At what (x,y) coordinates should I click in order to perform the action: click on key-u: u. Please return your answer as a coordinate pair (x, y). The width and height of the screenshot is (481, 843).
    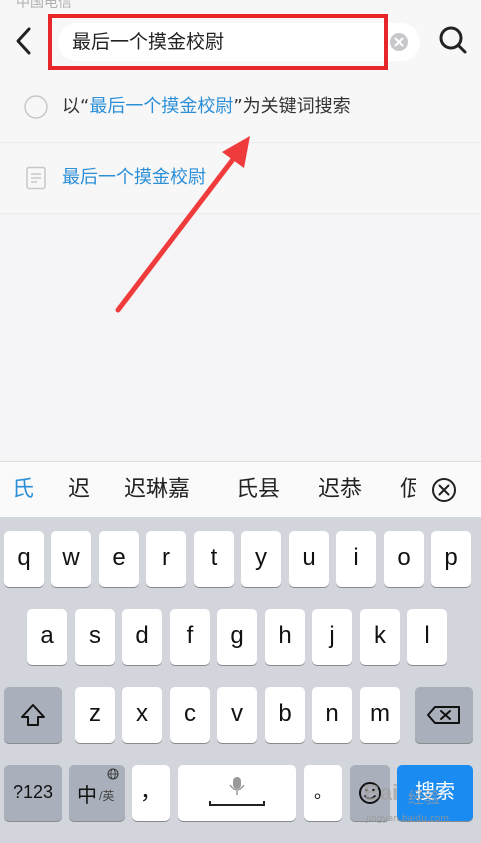
    Looking at the image, I should click on (309, 559).